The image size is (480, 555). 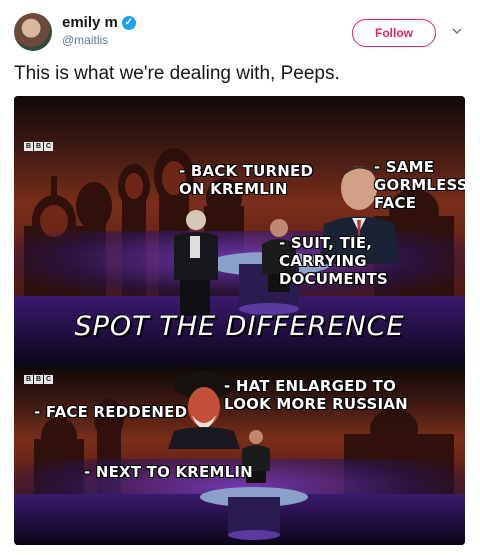 What do you see at coordinates (316, 395) in the screenshot?
I see `caption-hat-enlarged: - HAT ENLARGED TO LOOK MORE RUSSIAN` at bounding box center [316, 395].